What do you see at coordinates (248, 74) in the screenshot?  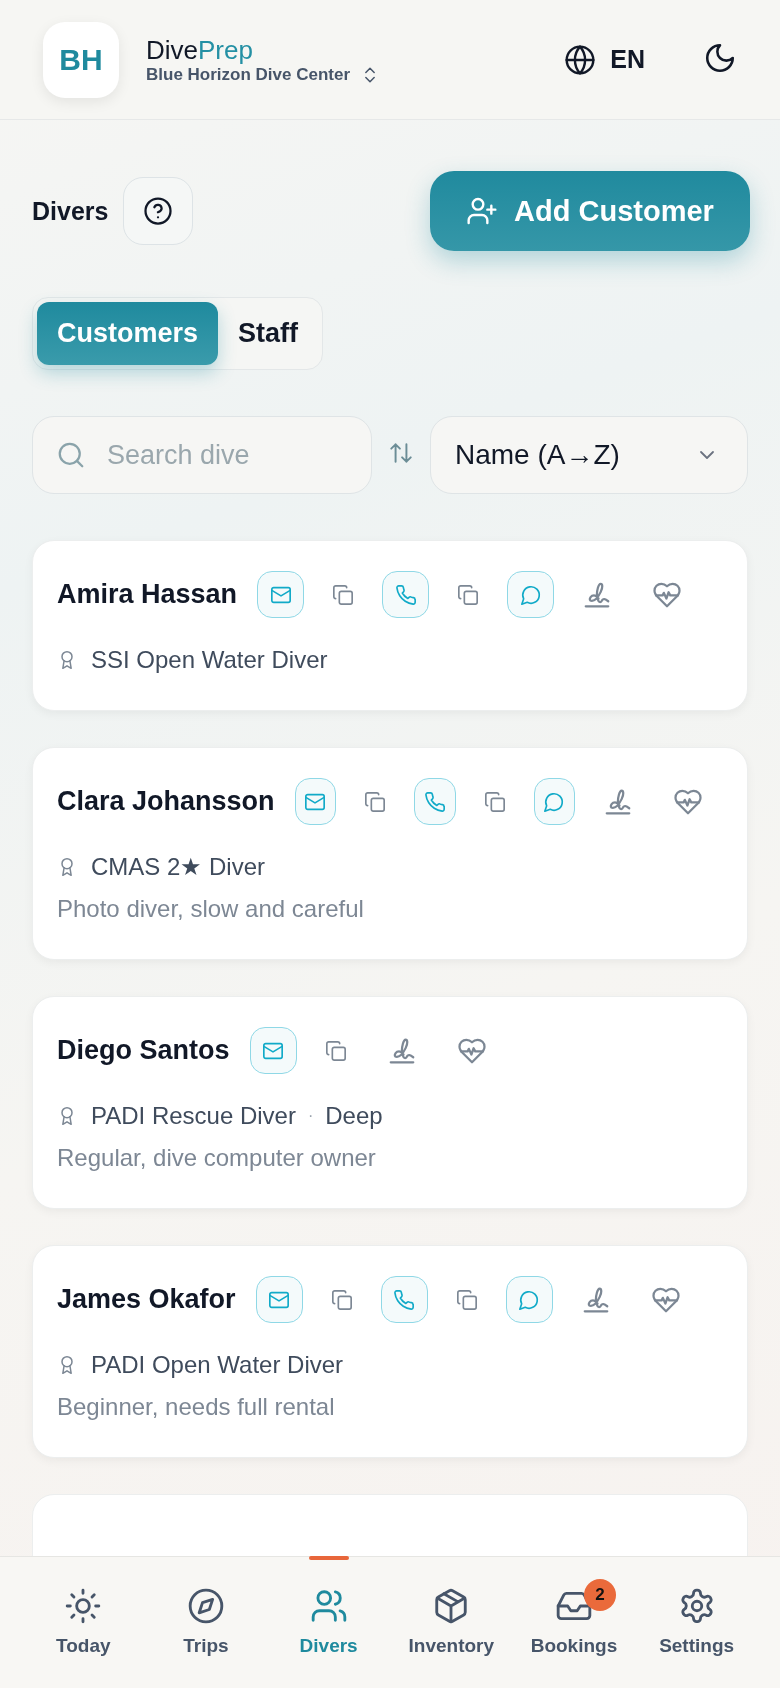 I see `dive-center-name: Blue Horizon Dive Center` at bounding box center [248, 74].